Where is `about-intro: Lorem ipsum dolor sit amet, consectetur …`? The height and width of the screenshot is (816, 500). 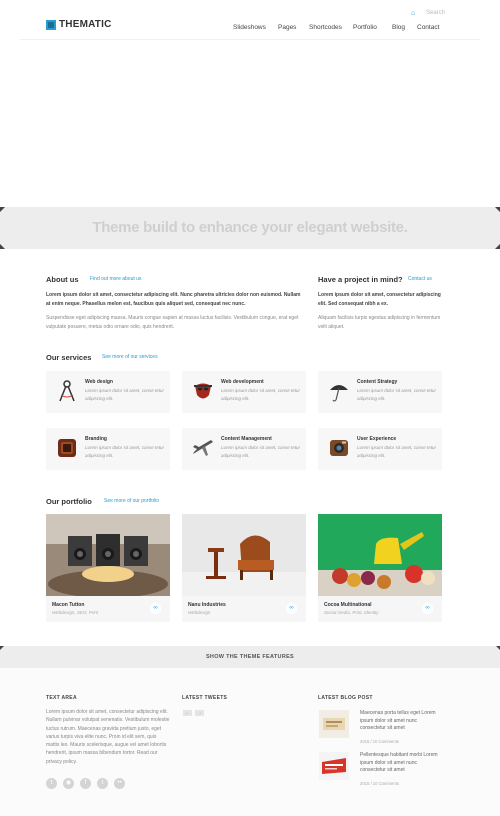
about-intro: Lorem ipsum dolor sit amet, consectetur … is located at coordinates (173, 299).